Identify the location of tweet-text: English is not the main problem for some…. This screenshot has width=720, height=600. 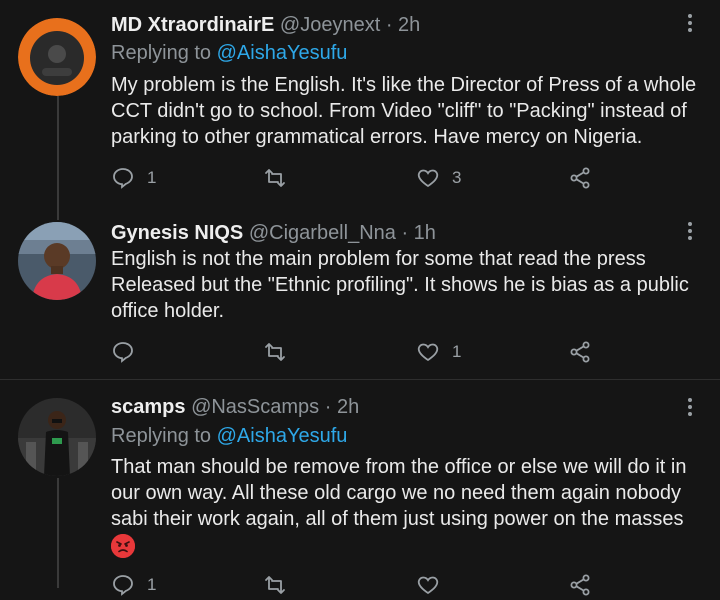
(400, 285).